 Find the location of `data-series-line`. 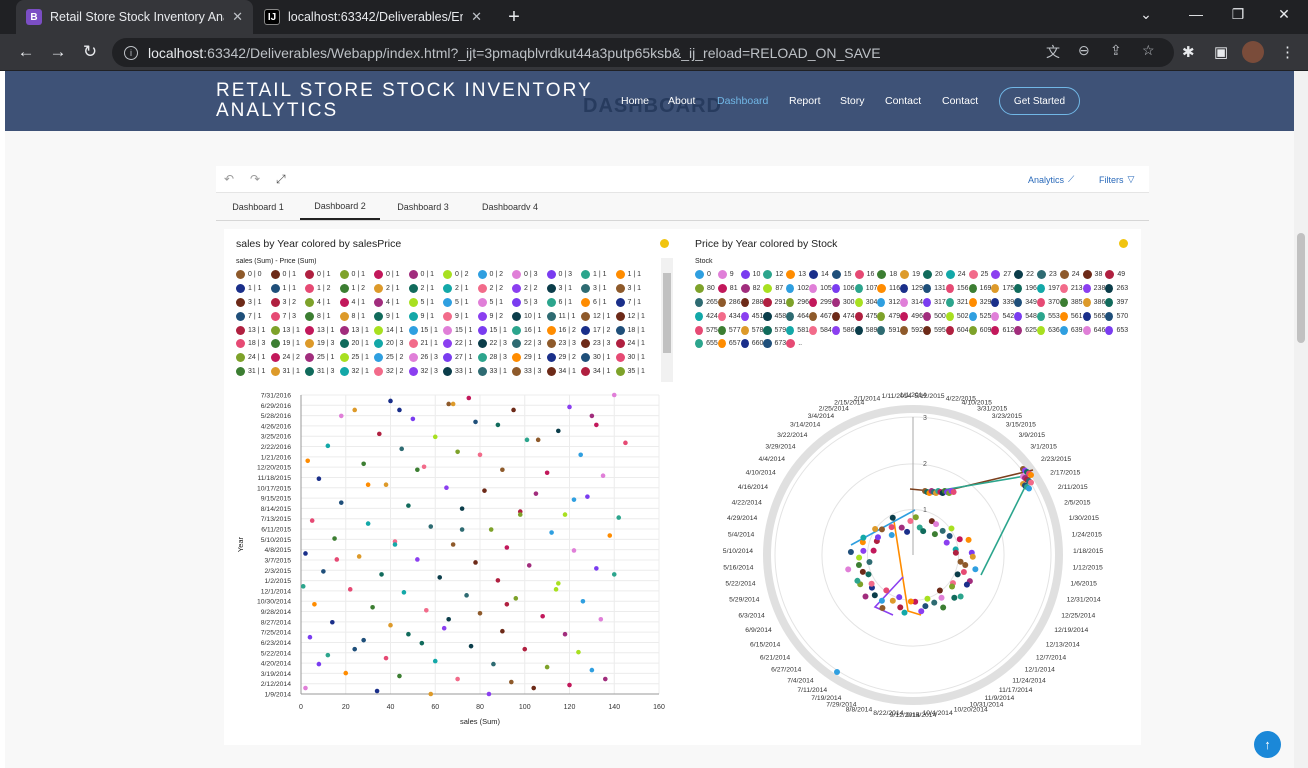

data-series-line is located at coordinates (971, 481).